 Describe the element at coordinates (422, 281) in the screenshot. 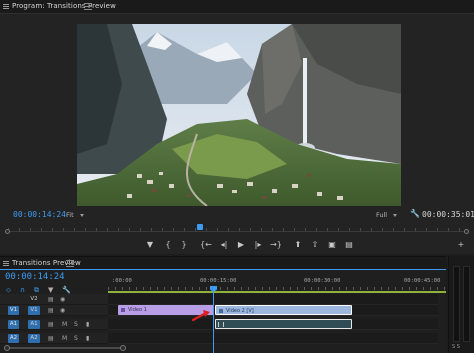

I see `ruler-label: 00:00:45:00` at that location.